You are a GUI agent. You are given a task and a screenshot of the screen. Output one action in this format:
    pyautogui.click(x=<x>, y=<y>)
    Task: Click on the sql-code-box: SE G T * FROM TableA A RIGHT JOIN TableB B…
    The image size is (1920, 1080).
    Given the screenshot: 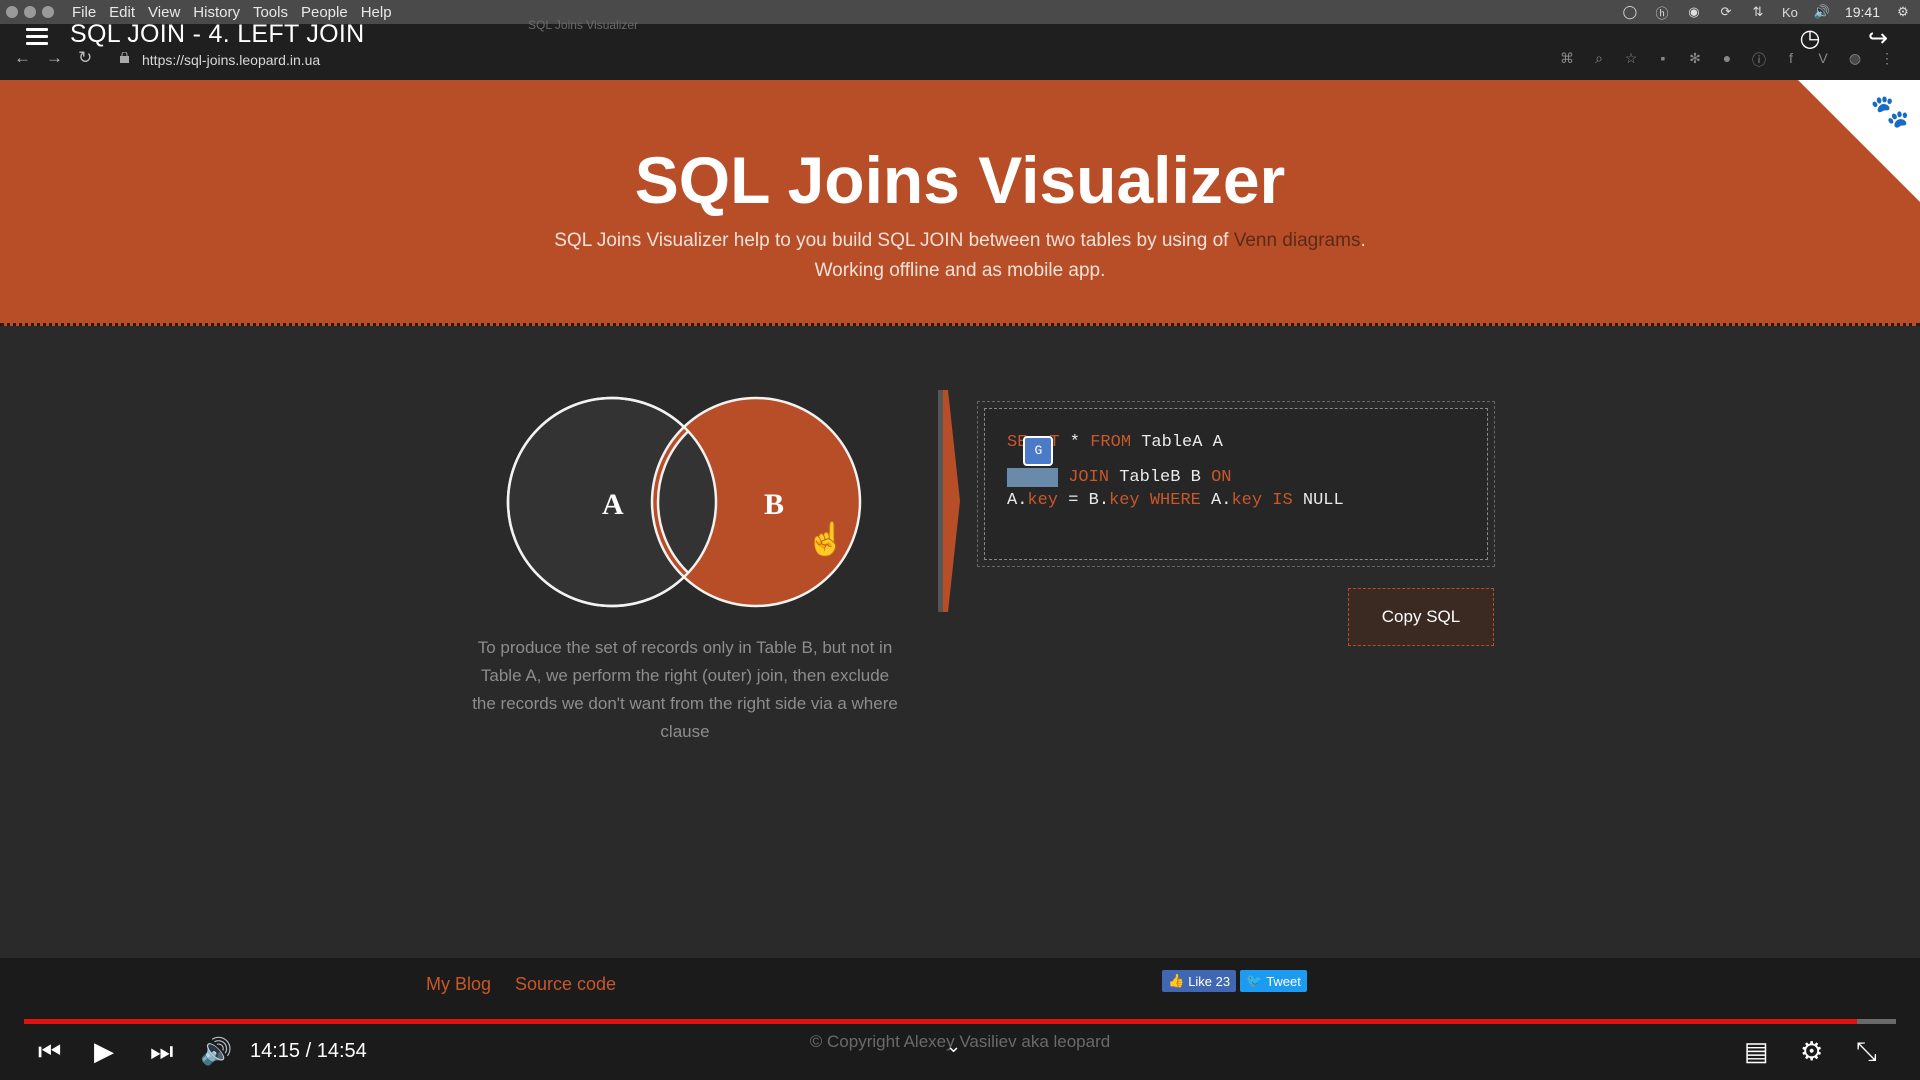 What is the action you would take?
    pyautogui.click(x=1236, y=484)
    